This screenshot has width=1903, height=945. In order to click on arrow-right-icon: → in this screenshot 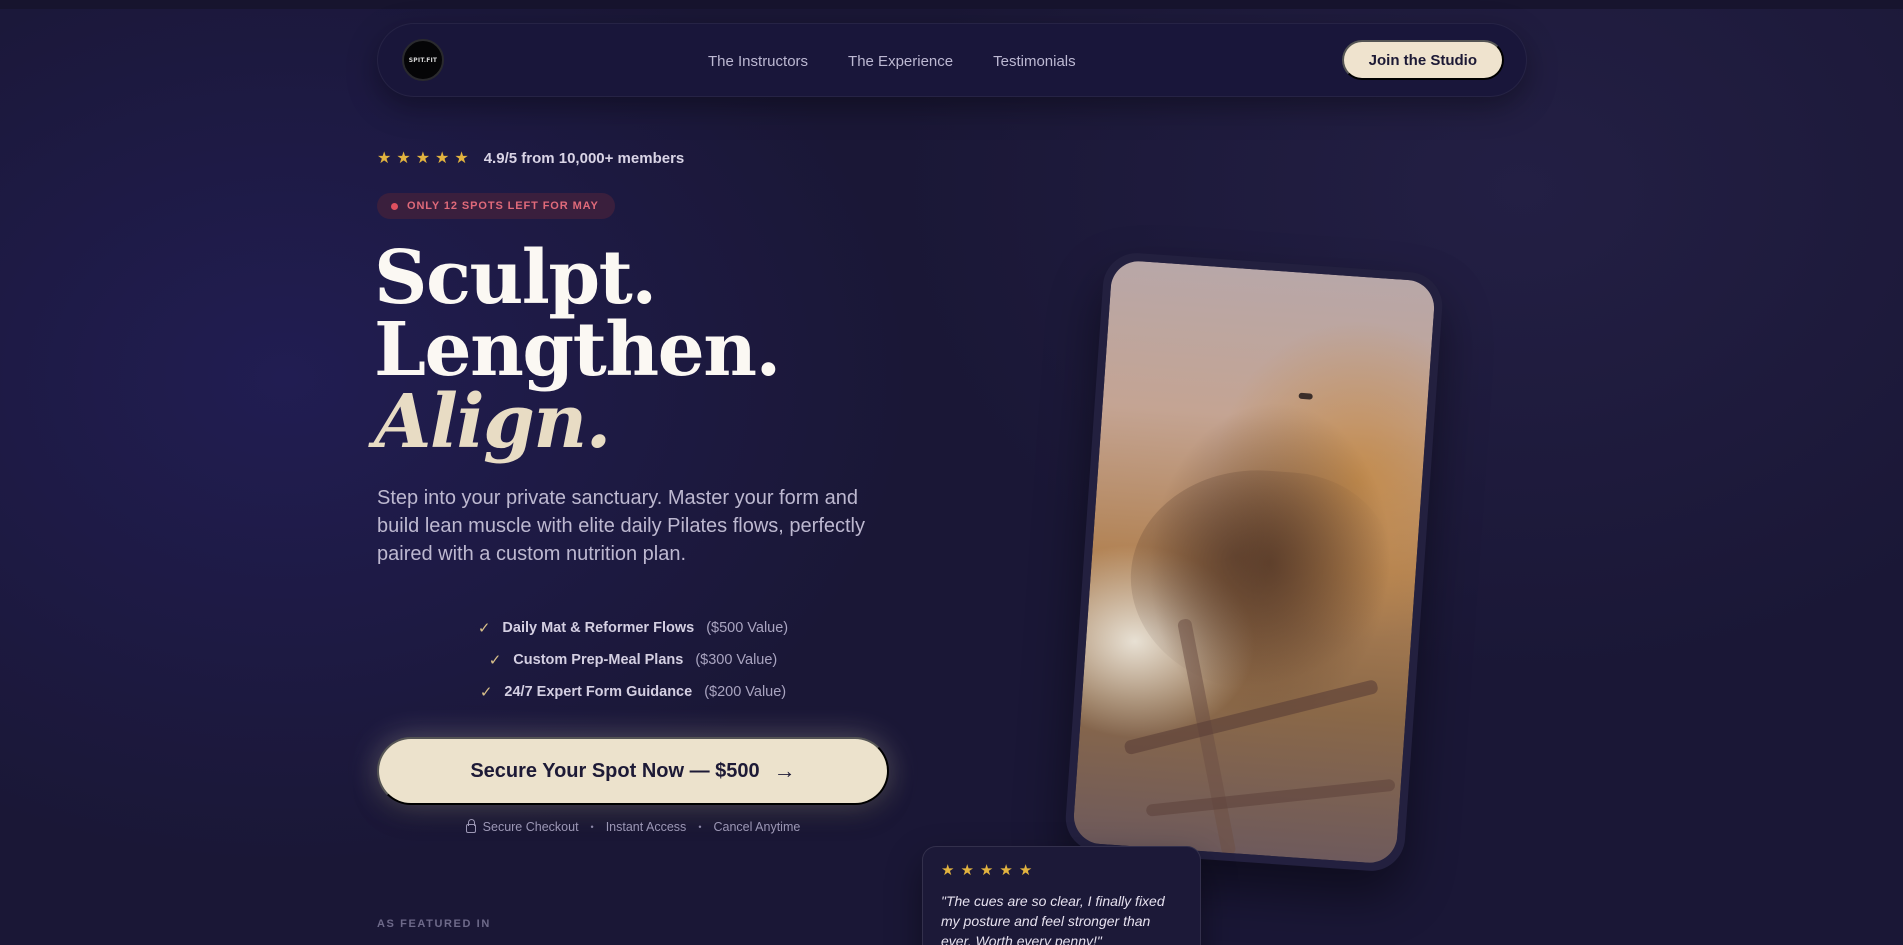, I will do `click(784, 770)`.